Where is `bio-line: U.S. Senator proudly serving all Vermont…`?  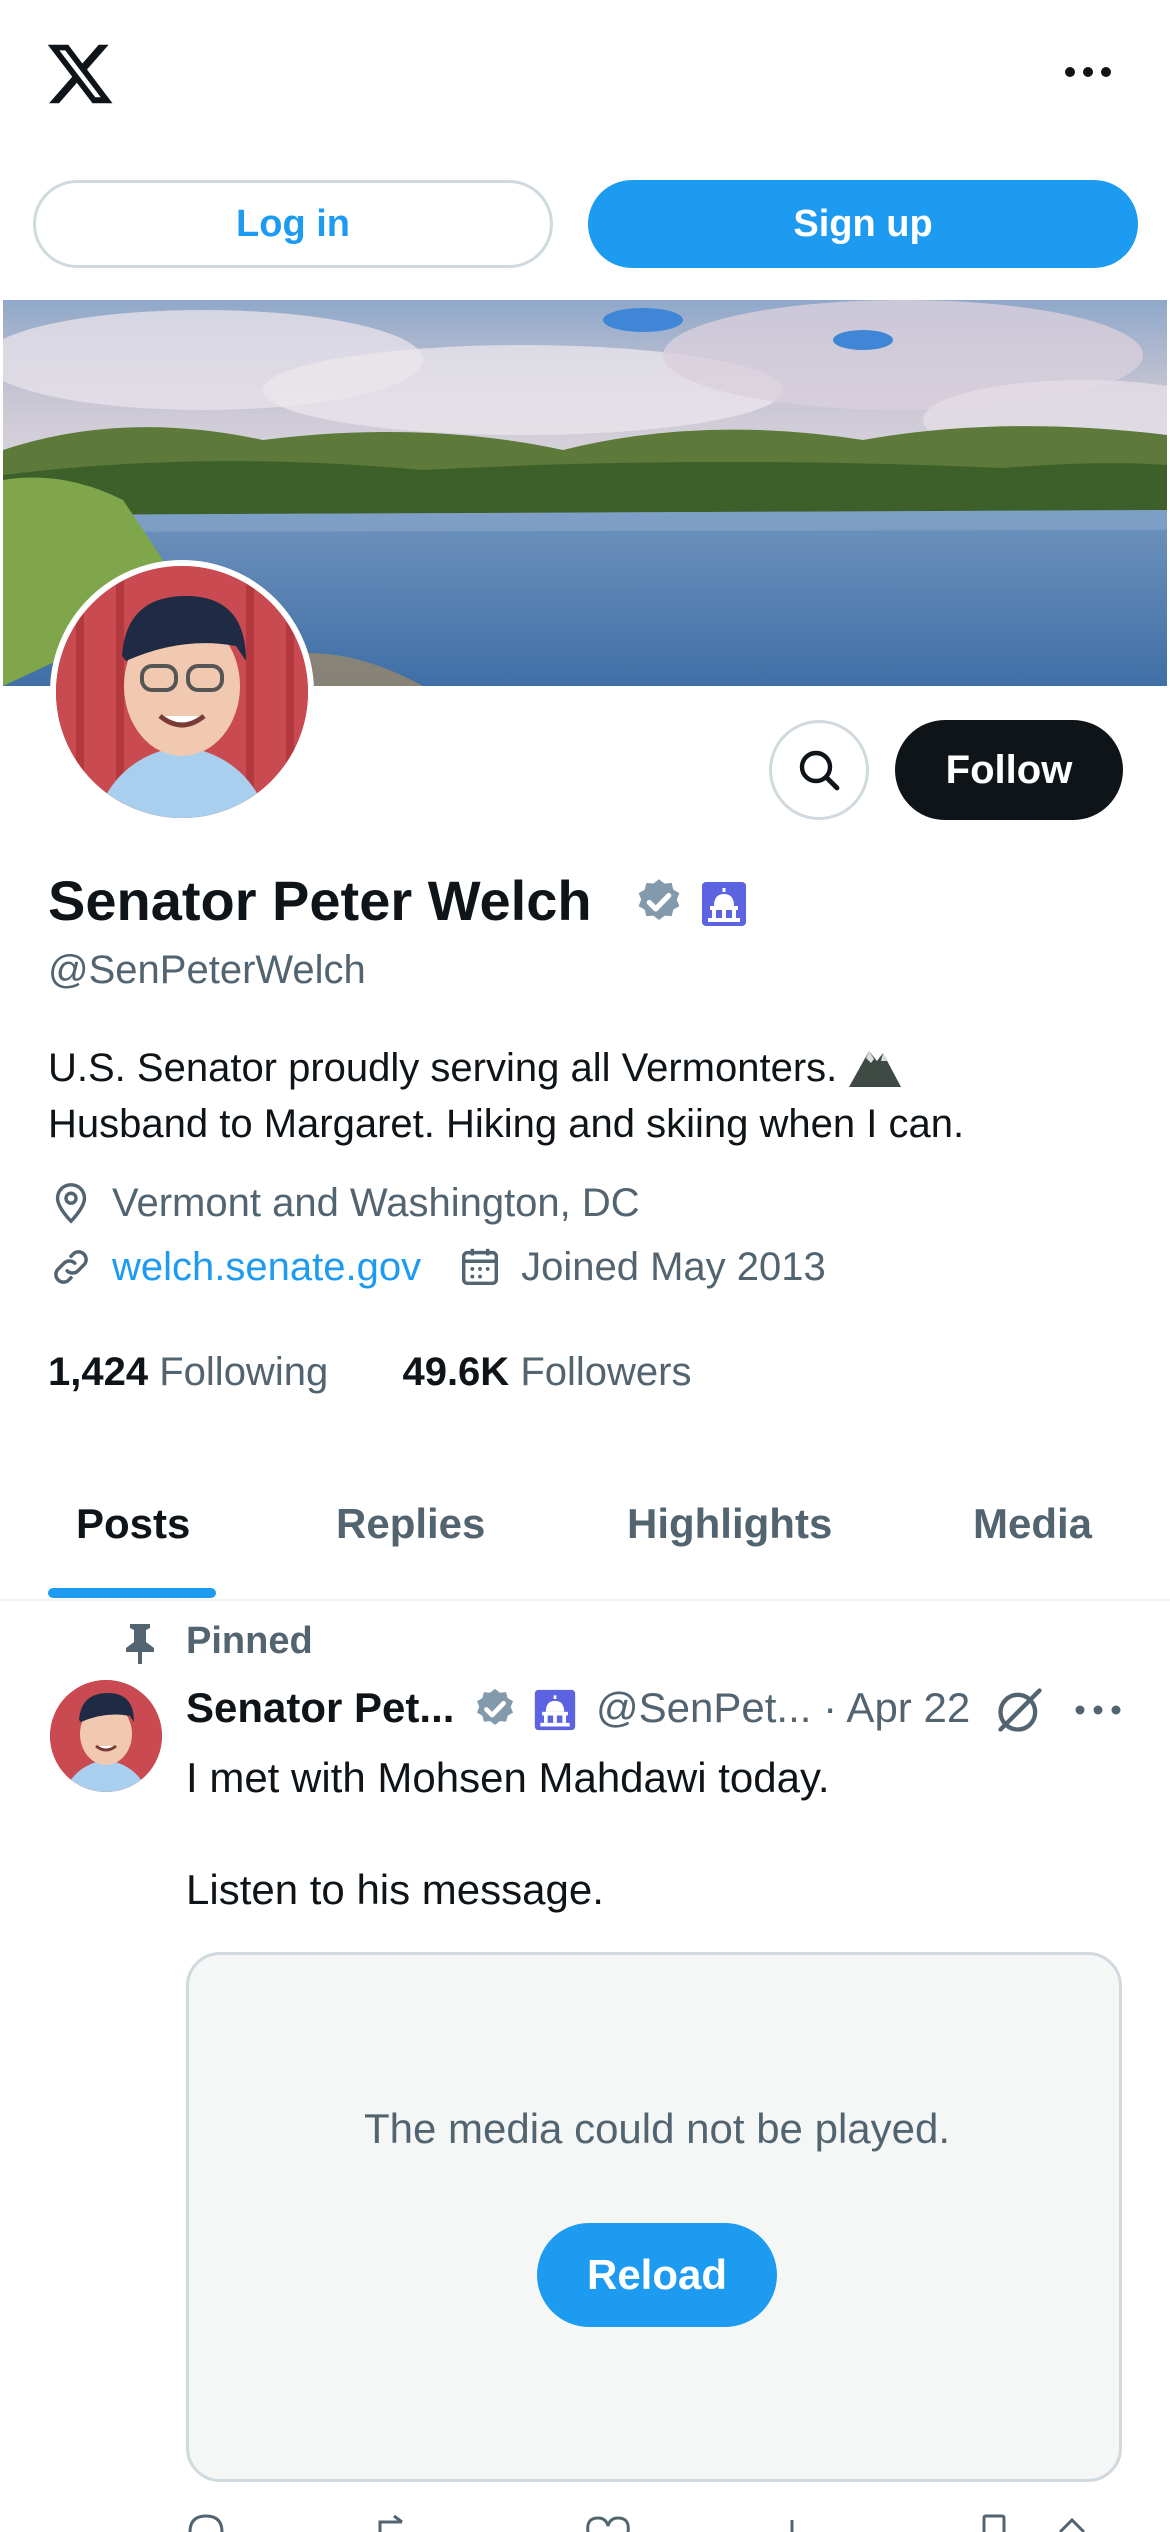
bio-line: U.S. Senator proudly serving all Vermont… is located at coordinates (443, 1068).